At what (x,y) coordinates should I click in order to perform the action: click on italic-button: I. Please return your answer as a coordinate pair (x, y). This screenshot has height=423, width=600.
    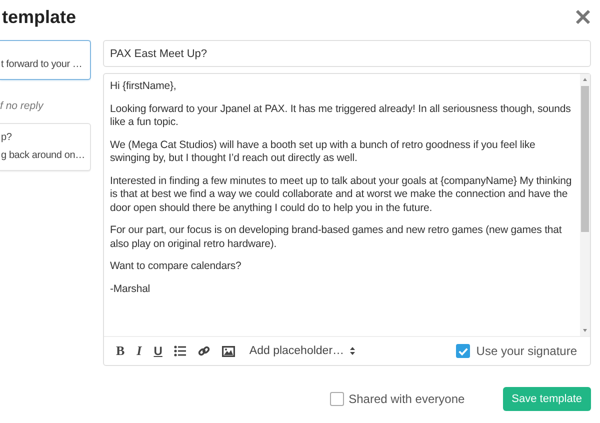
    Looking at the image, I should click on (139, 351).